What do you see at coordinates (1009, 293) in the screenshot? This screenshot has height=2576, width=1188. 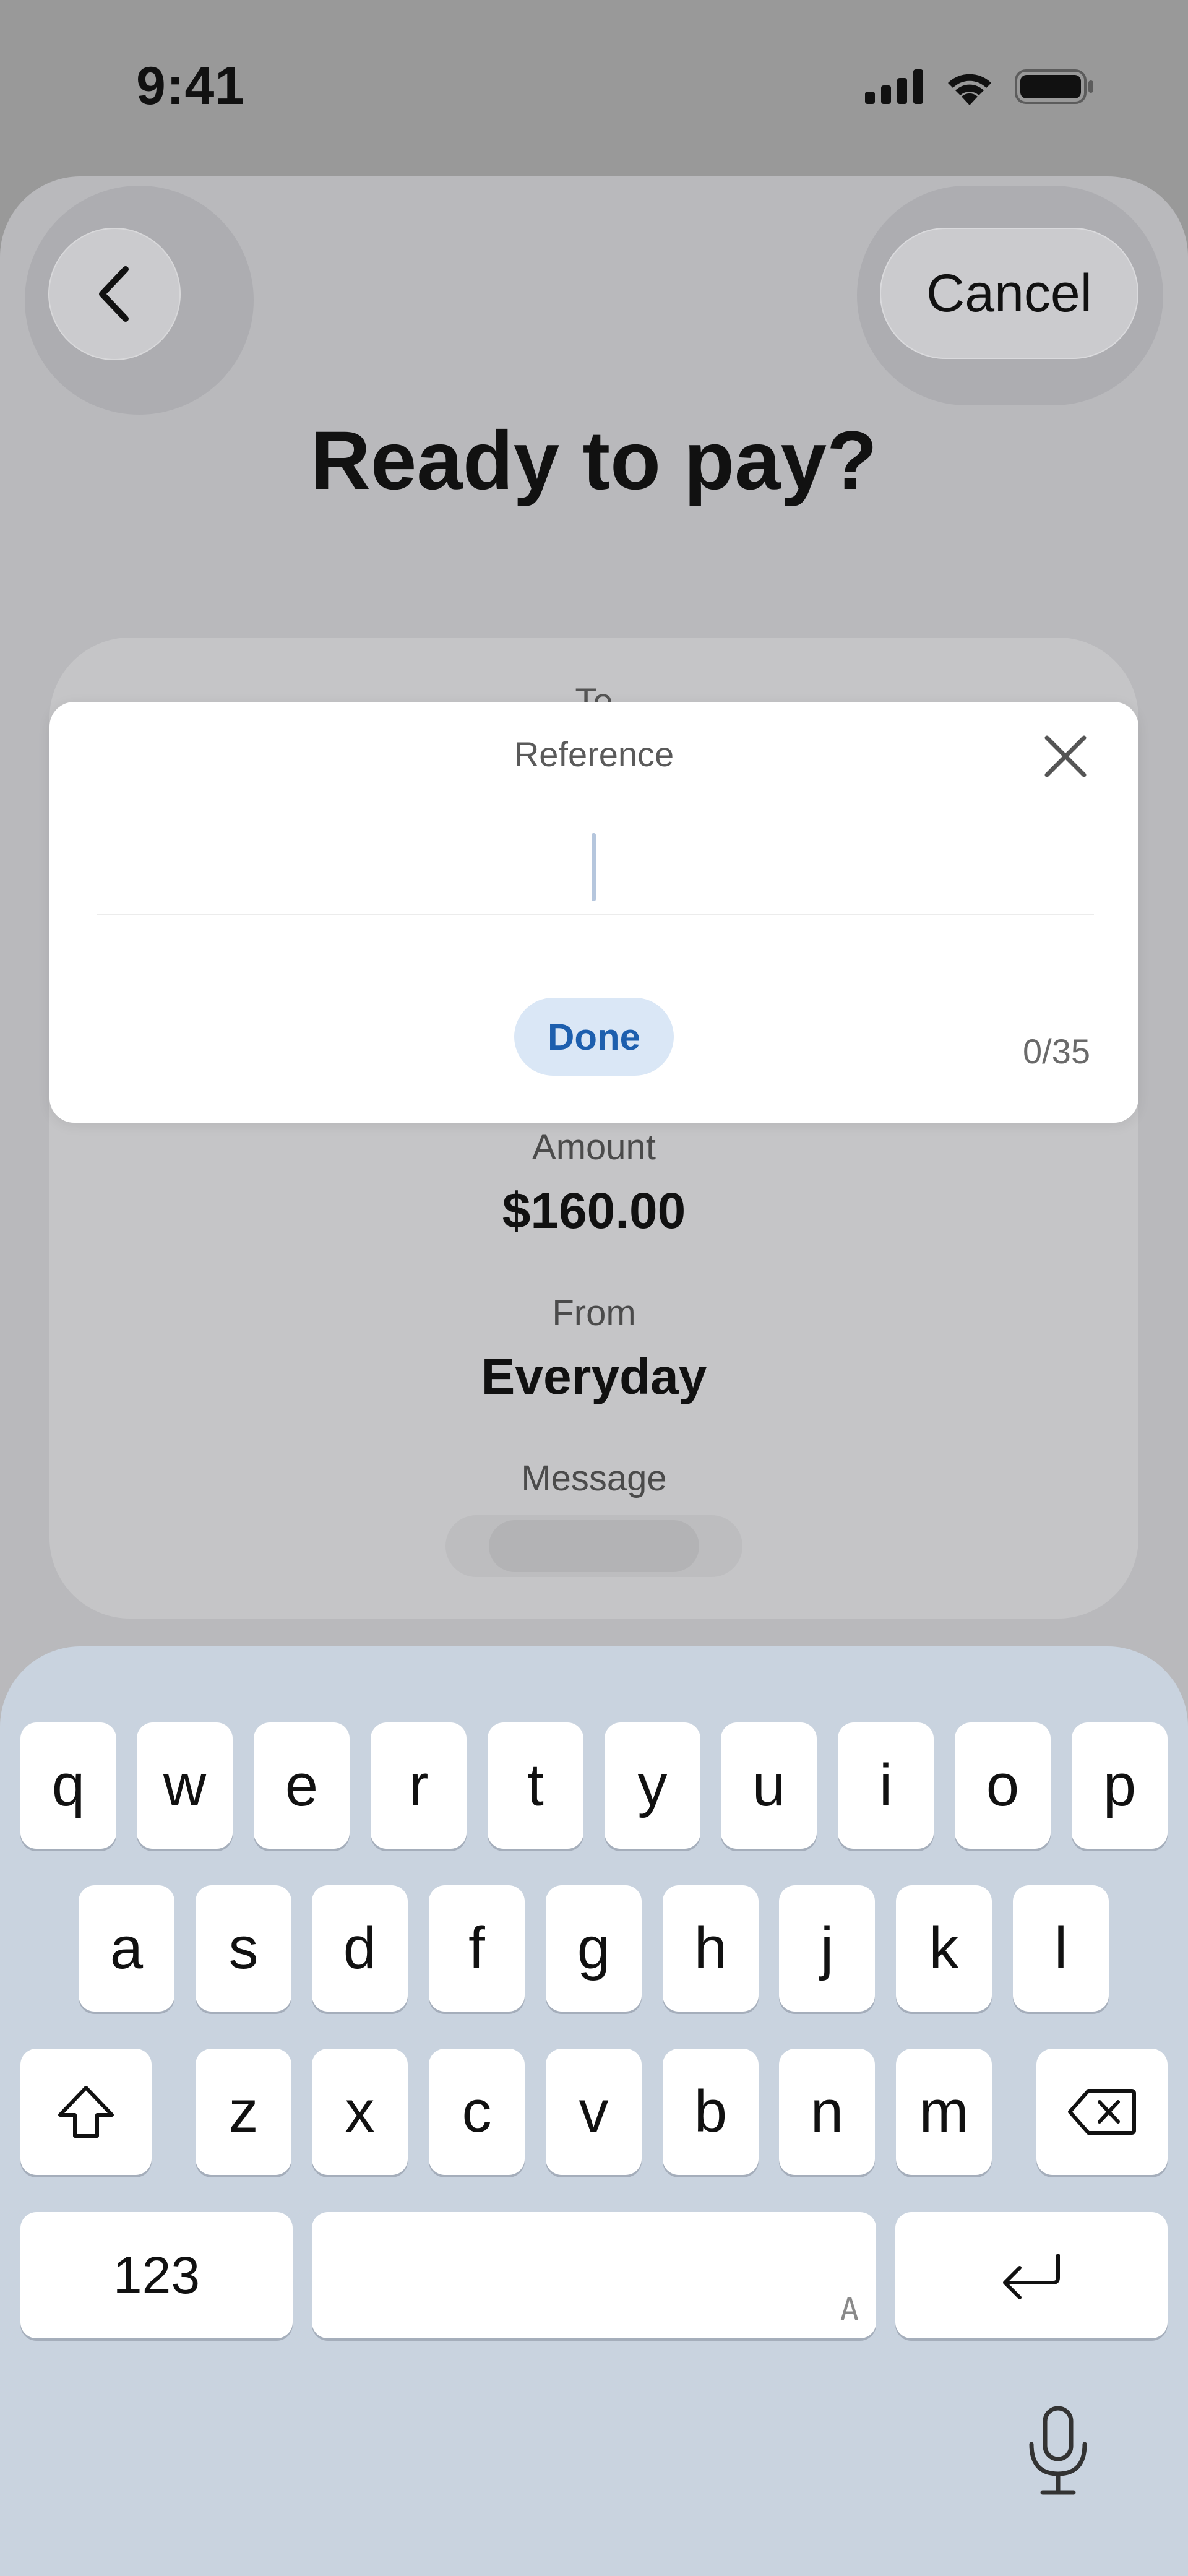 I see `cancel-button: Cancel` at bounding box center [1009, 293].